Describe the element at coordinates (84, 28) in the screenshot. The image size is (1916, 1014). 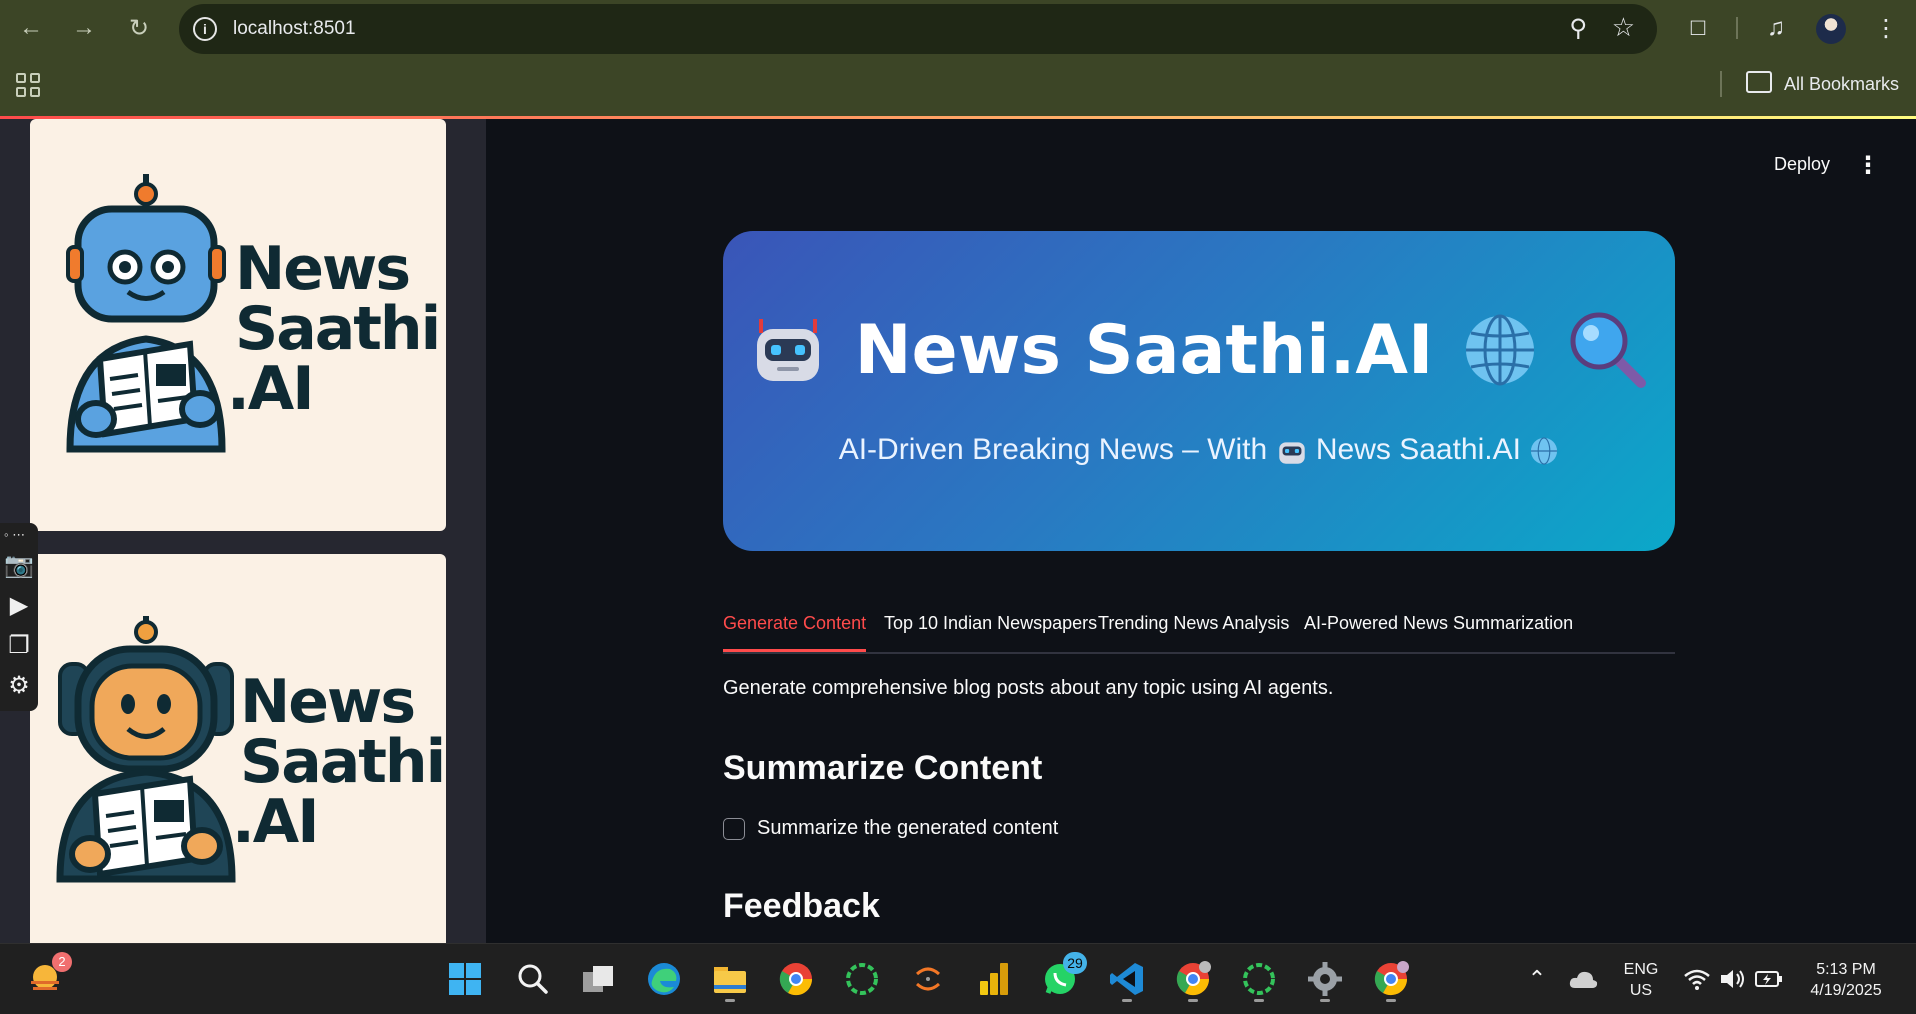
I see `forward-icon: →` at that location.